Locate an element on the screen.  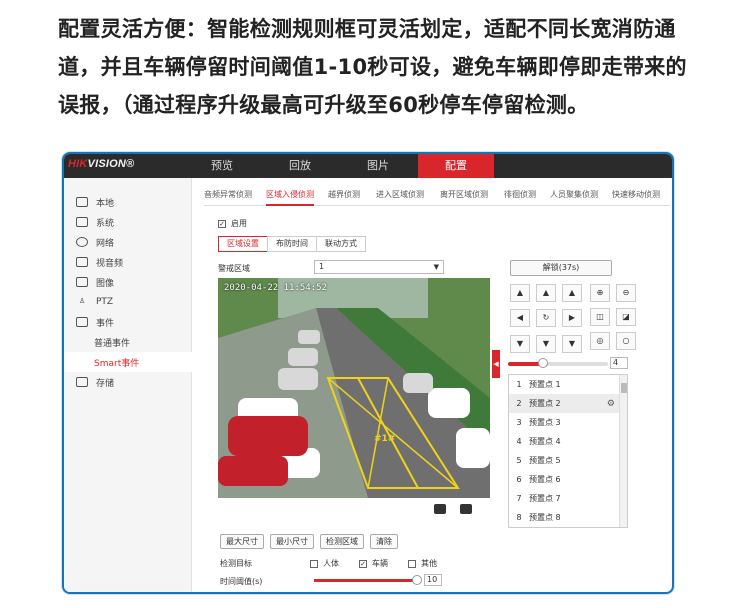
scrollbar-thumb is located at coordinates (624, 388).